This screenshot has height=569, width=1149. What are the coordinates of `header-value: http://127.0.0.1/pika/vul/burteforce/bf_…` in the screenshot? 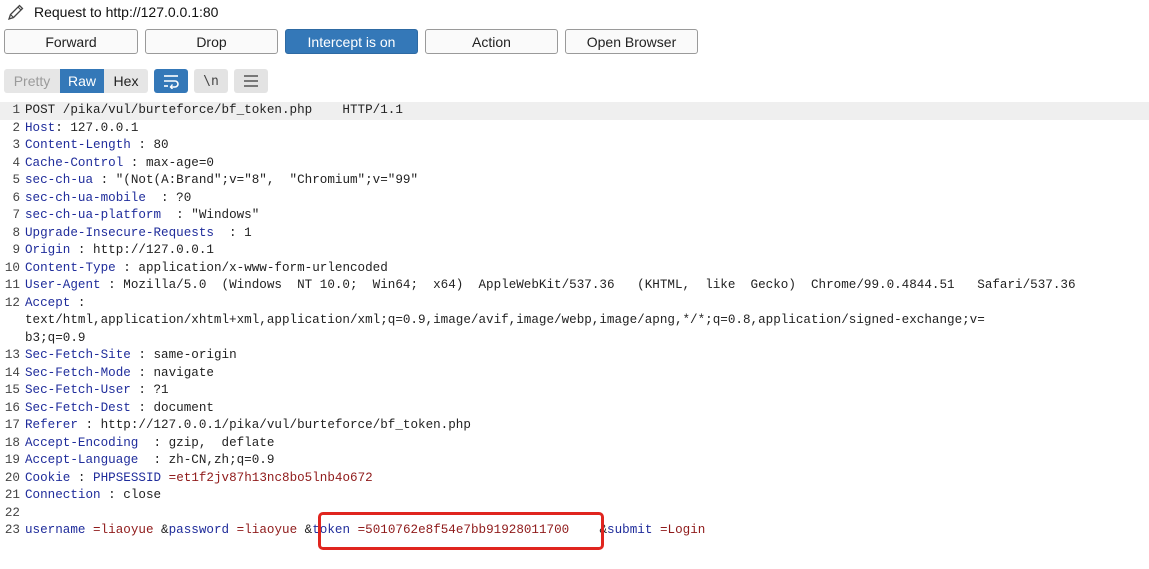 It's located at (285, 425).